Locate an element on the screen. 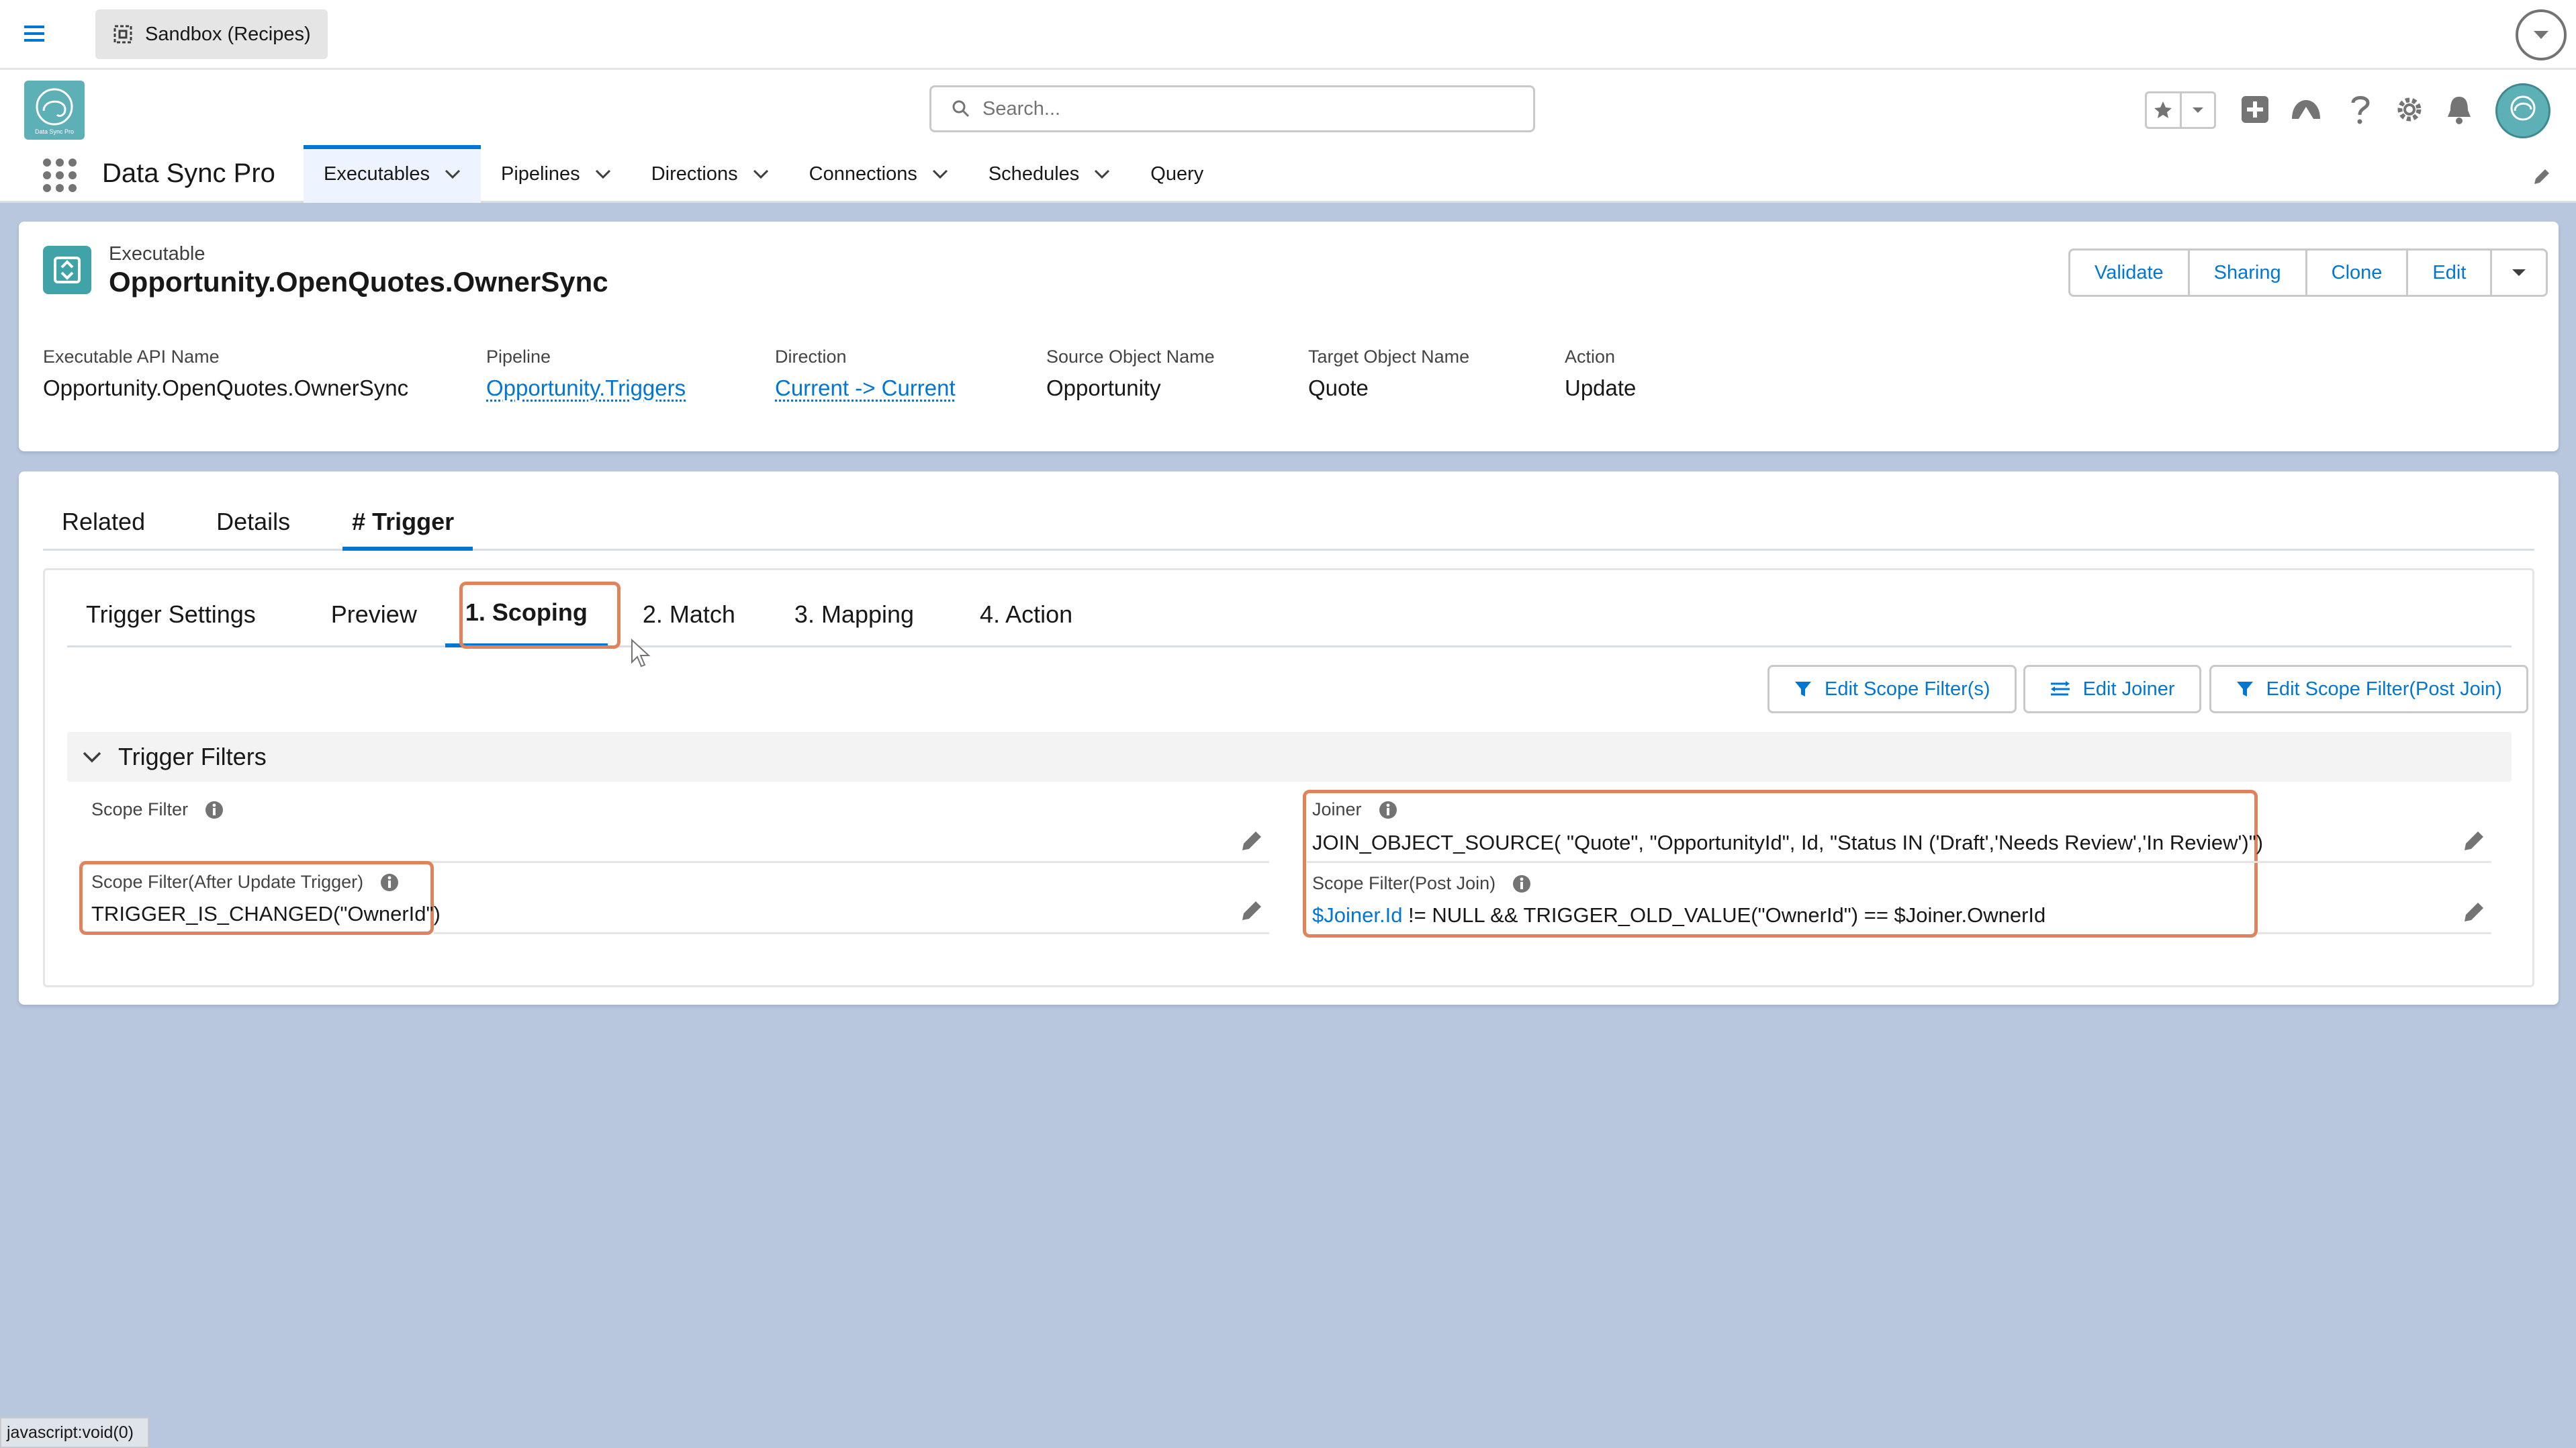 This screenshot has height=1448, width=2576. nav-item-label: Directions is located at coordinates (694, 174).